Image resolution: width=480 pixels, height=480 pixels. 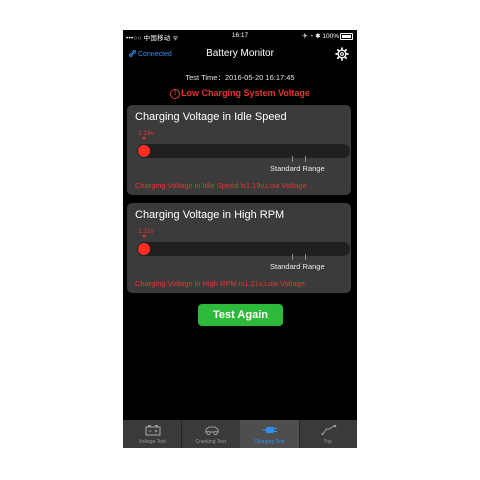 I want to click on alert-text: Low Charging System Voltage, so click(x=245, y=93).